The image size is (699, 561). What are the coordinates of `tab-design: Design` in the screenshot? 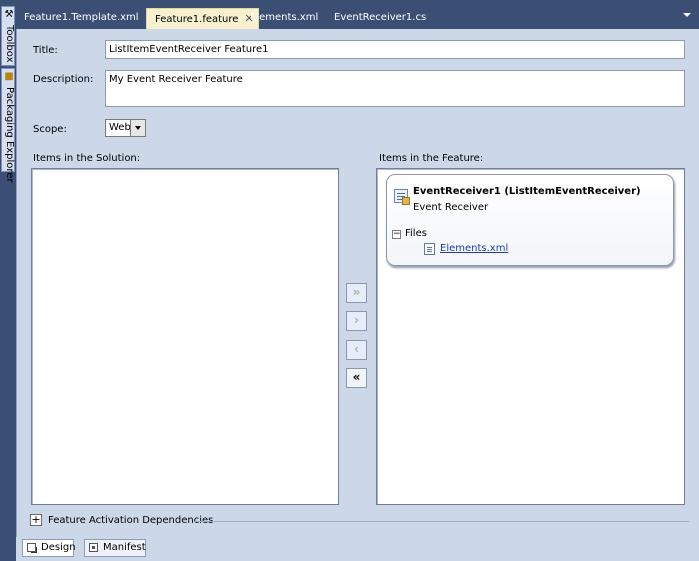 It's located at (49, 548).